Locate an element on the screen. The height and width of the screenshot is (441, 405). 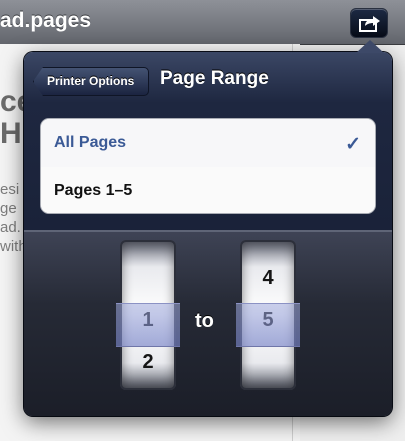
wheel-value-below: 2 is located at coordinates (148, 362).